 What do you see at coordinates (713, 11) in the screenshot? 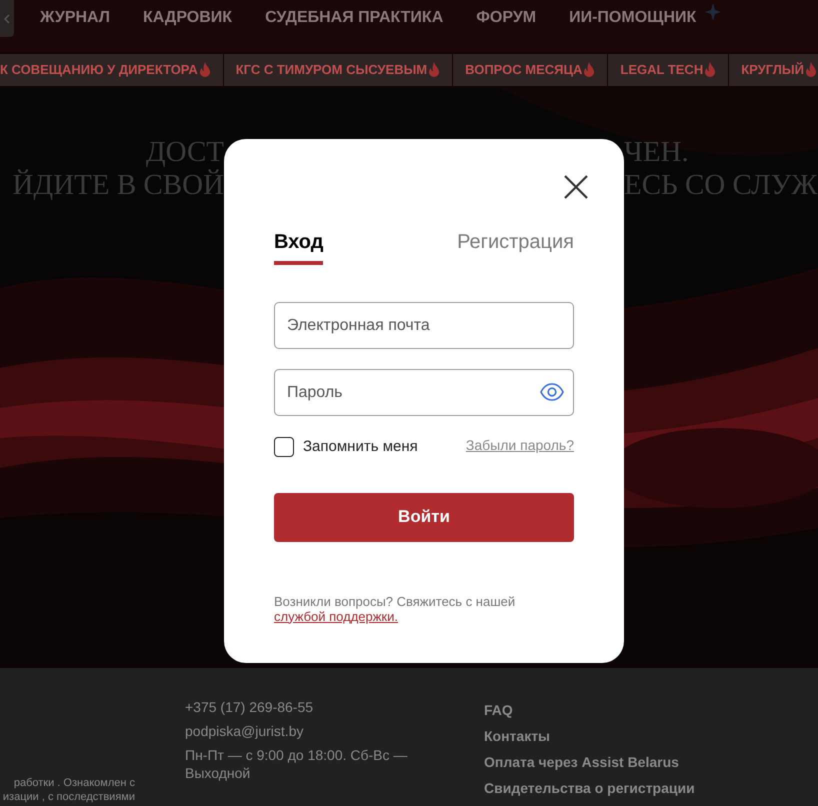
I see `sparkle-icon` at bounding box center [713, 11].